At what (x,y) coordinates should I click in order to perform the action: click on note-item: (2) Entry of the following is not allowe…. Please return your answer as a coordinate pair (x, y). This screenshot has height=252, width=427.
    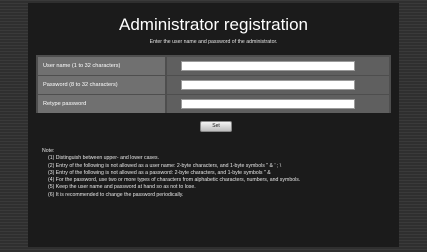
    Looking at the image, I should click on (165, 165).